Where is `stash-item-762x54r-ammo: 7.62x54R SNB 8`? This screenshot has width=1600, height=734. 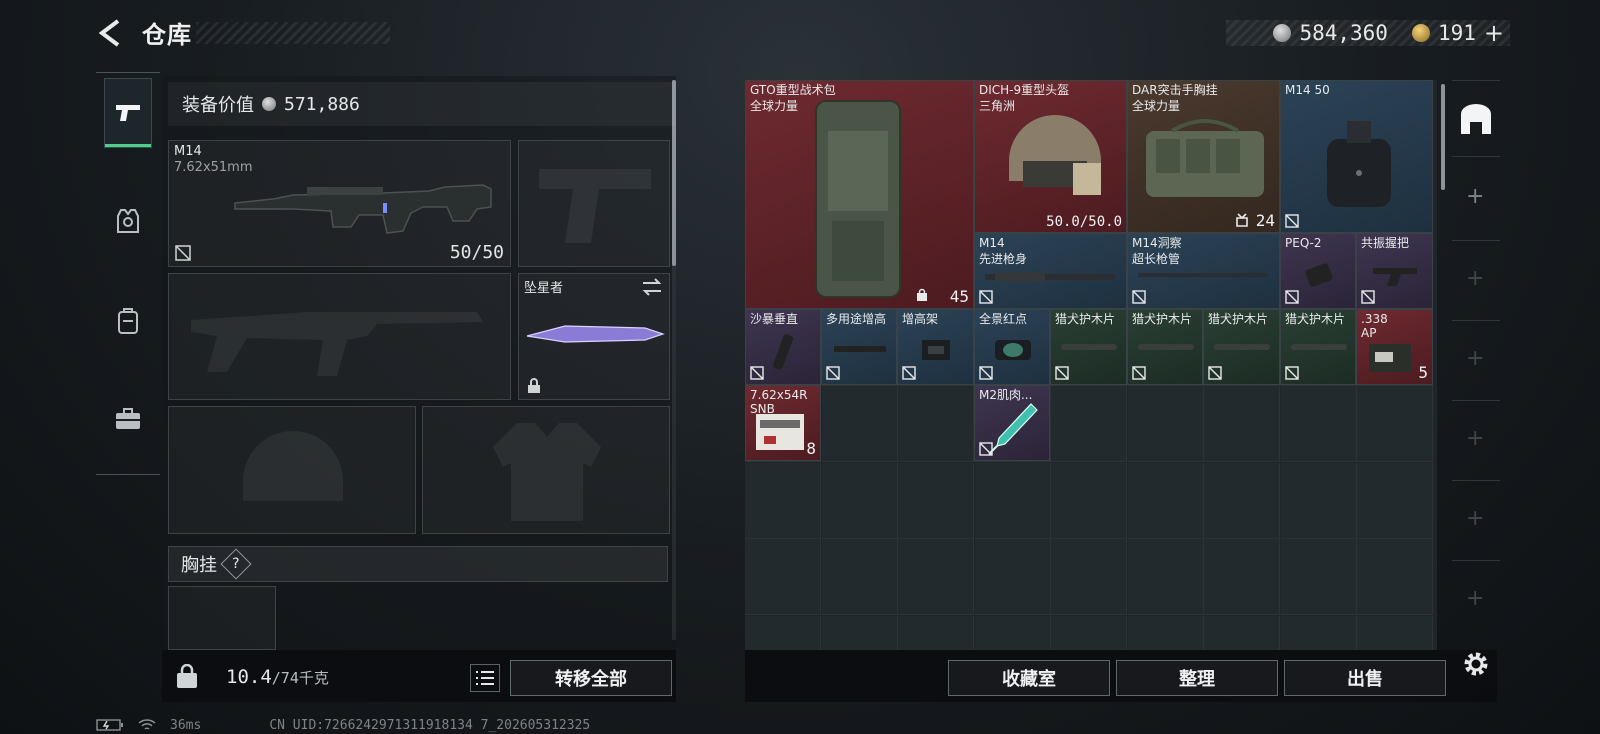 stash-item-762x54r-ammo: 7.62x54R SNB 8 is located at coordinates (783, 423).